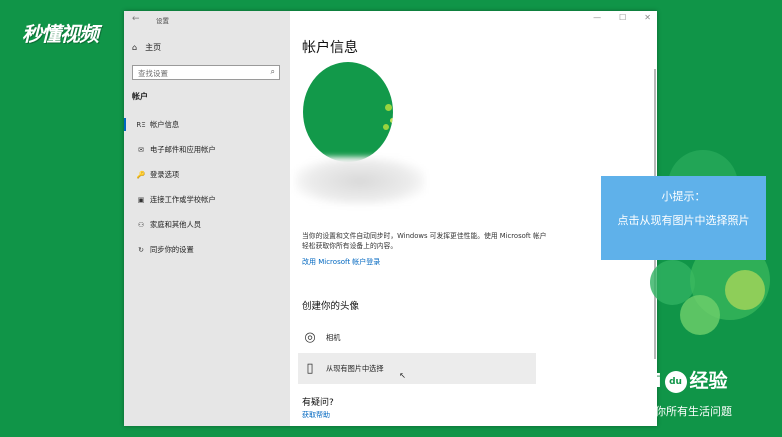 The image size is (782, 437). What do you see at coordinates (675, 381) in the screenshot?
I see `paw-icon: du` at bounding box center [675, 381].